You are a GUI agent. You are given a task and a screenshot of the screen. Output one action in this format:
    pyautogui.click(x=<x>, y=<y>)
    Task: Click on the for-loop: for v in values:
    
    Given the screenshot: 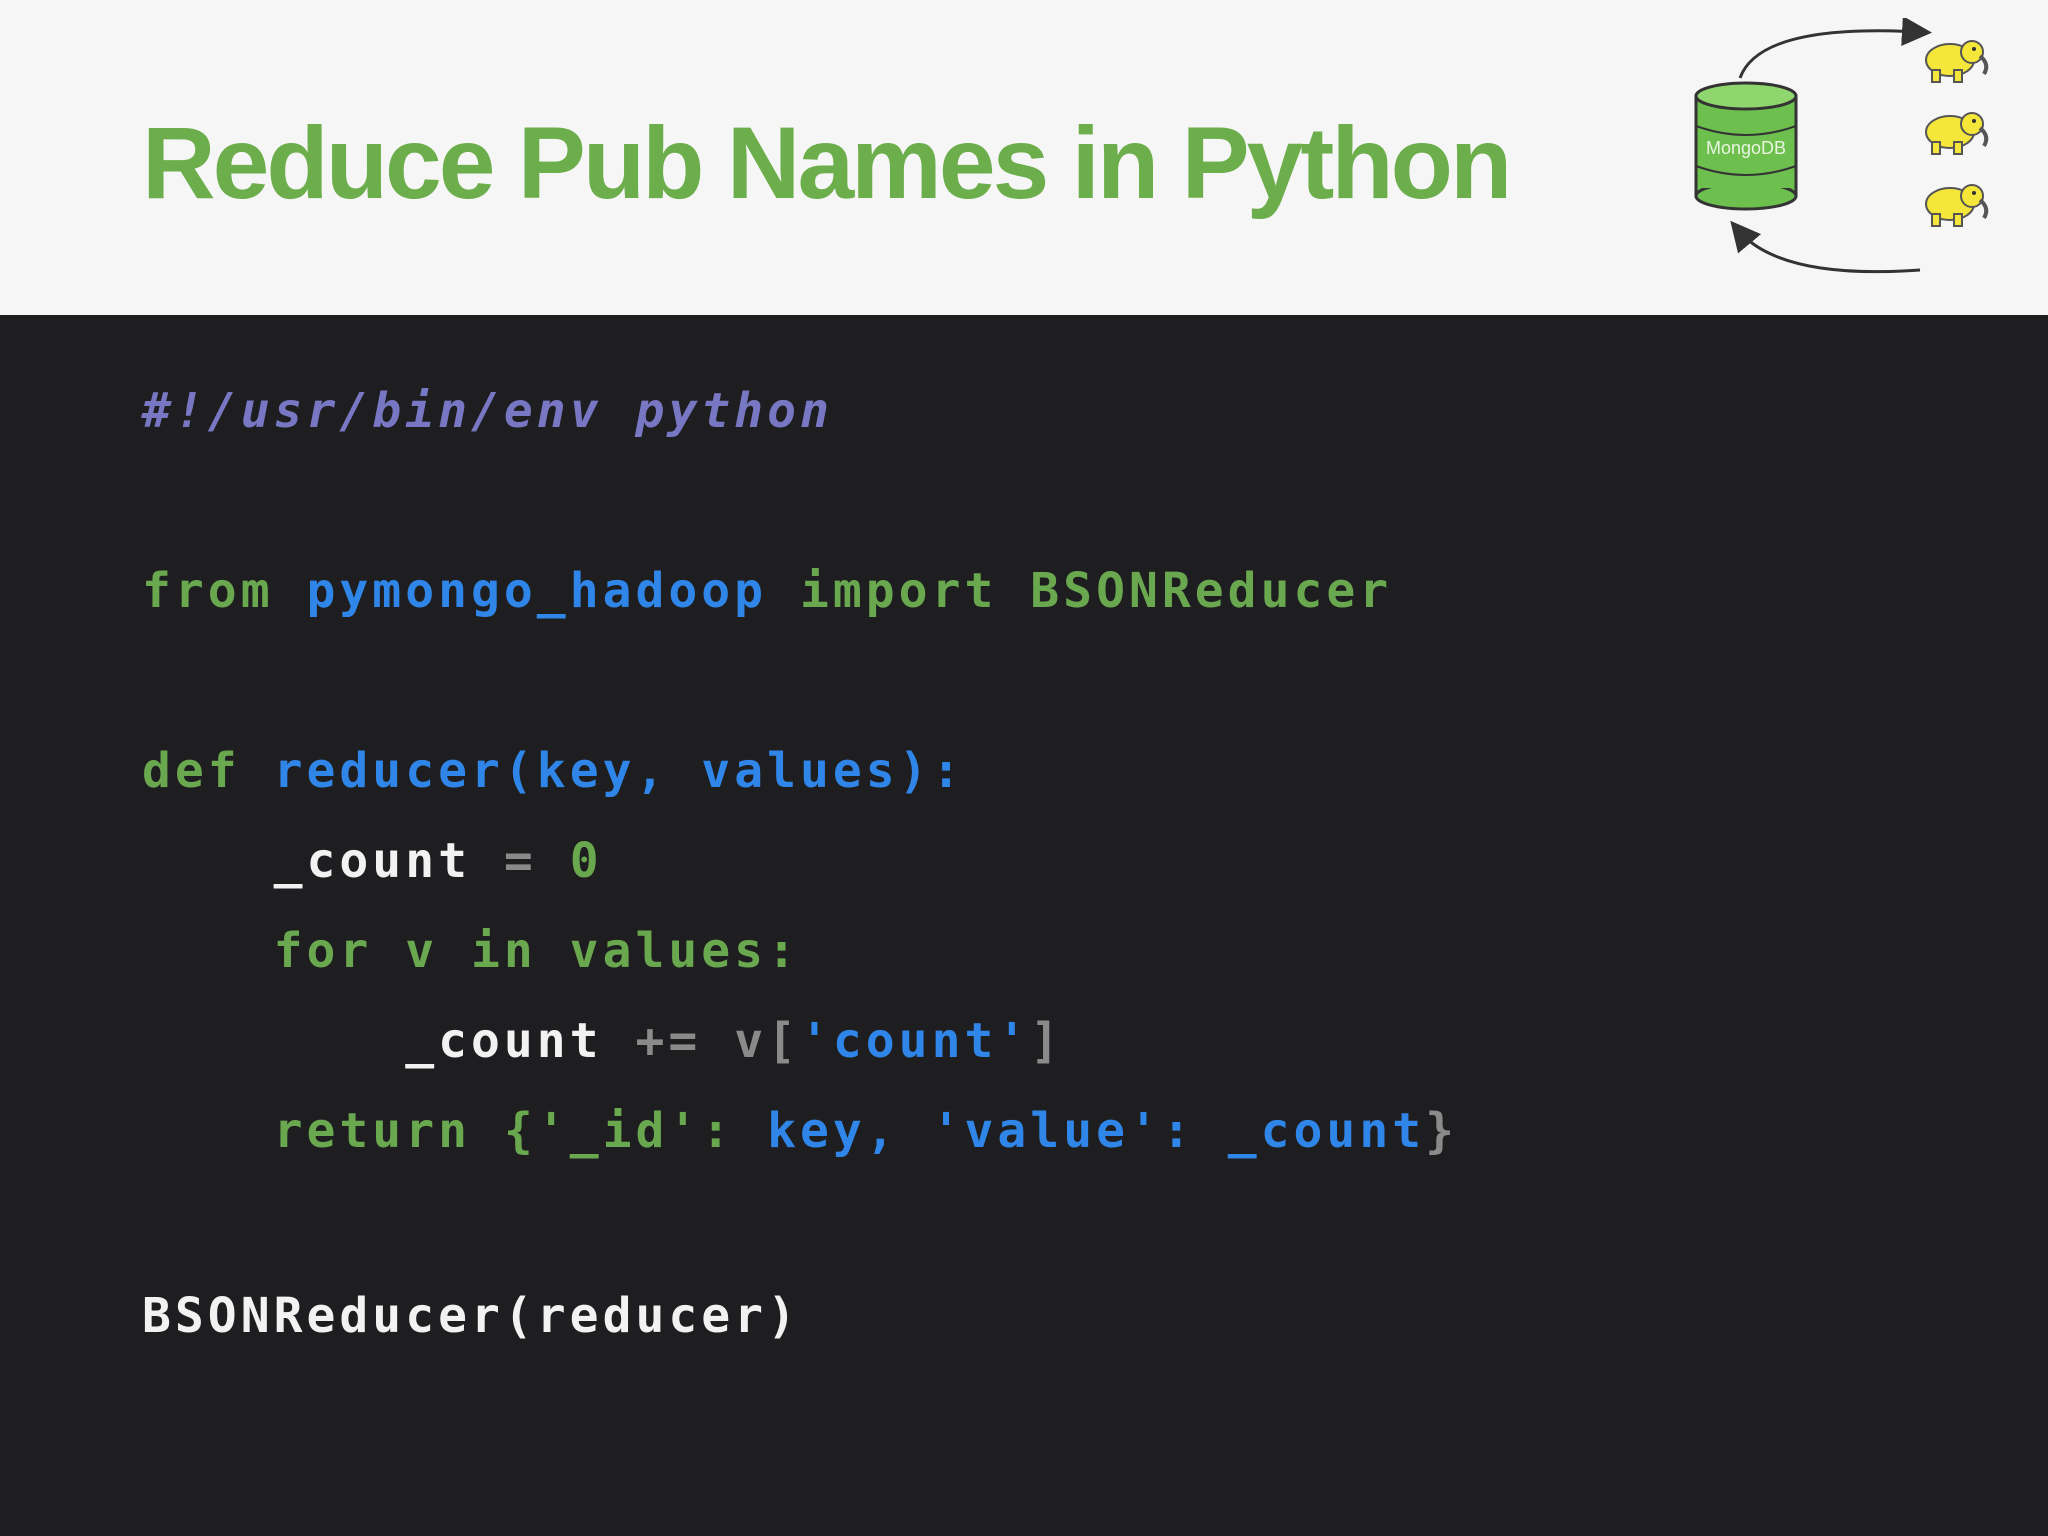 What is the action you would take?
    pyautogui.click(x=536, y=951)
    